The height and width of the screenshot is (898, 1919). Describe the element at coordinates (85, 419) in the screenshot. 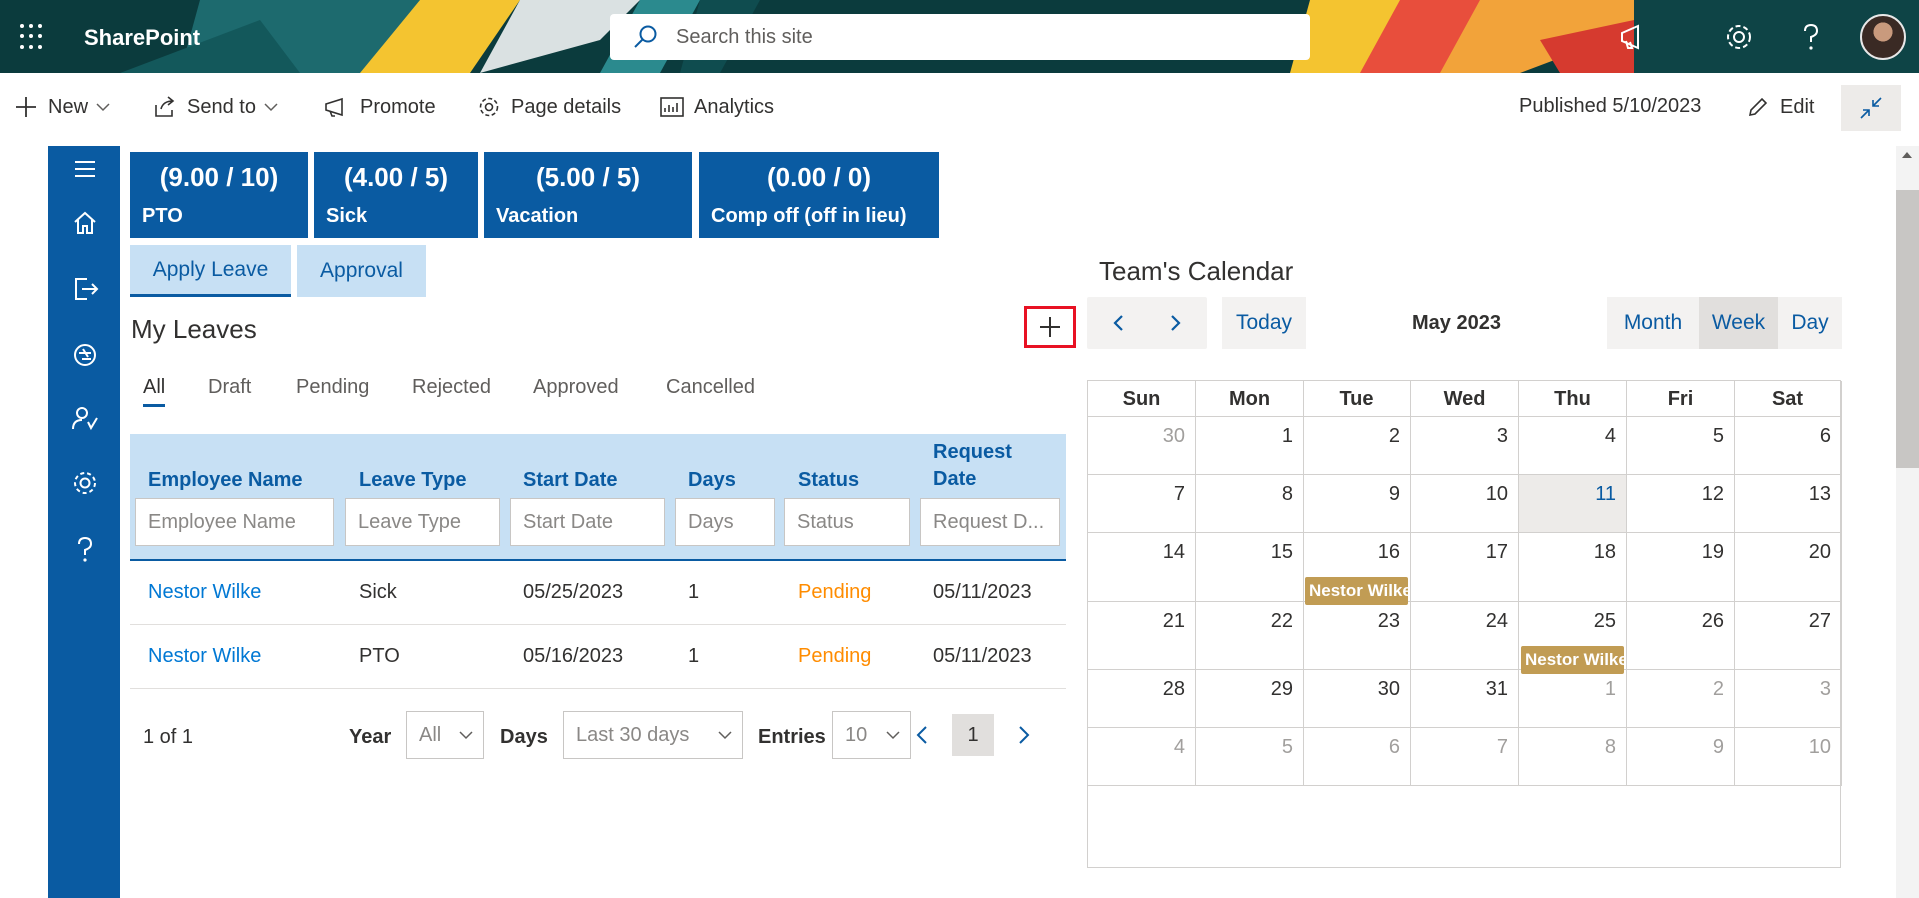

I see `person-approve-icon` at that location.